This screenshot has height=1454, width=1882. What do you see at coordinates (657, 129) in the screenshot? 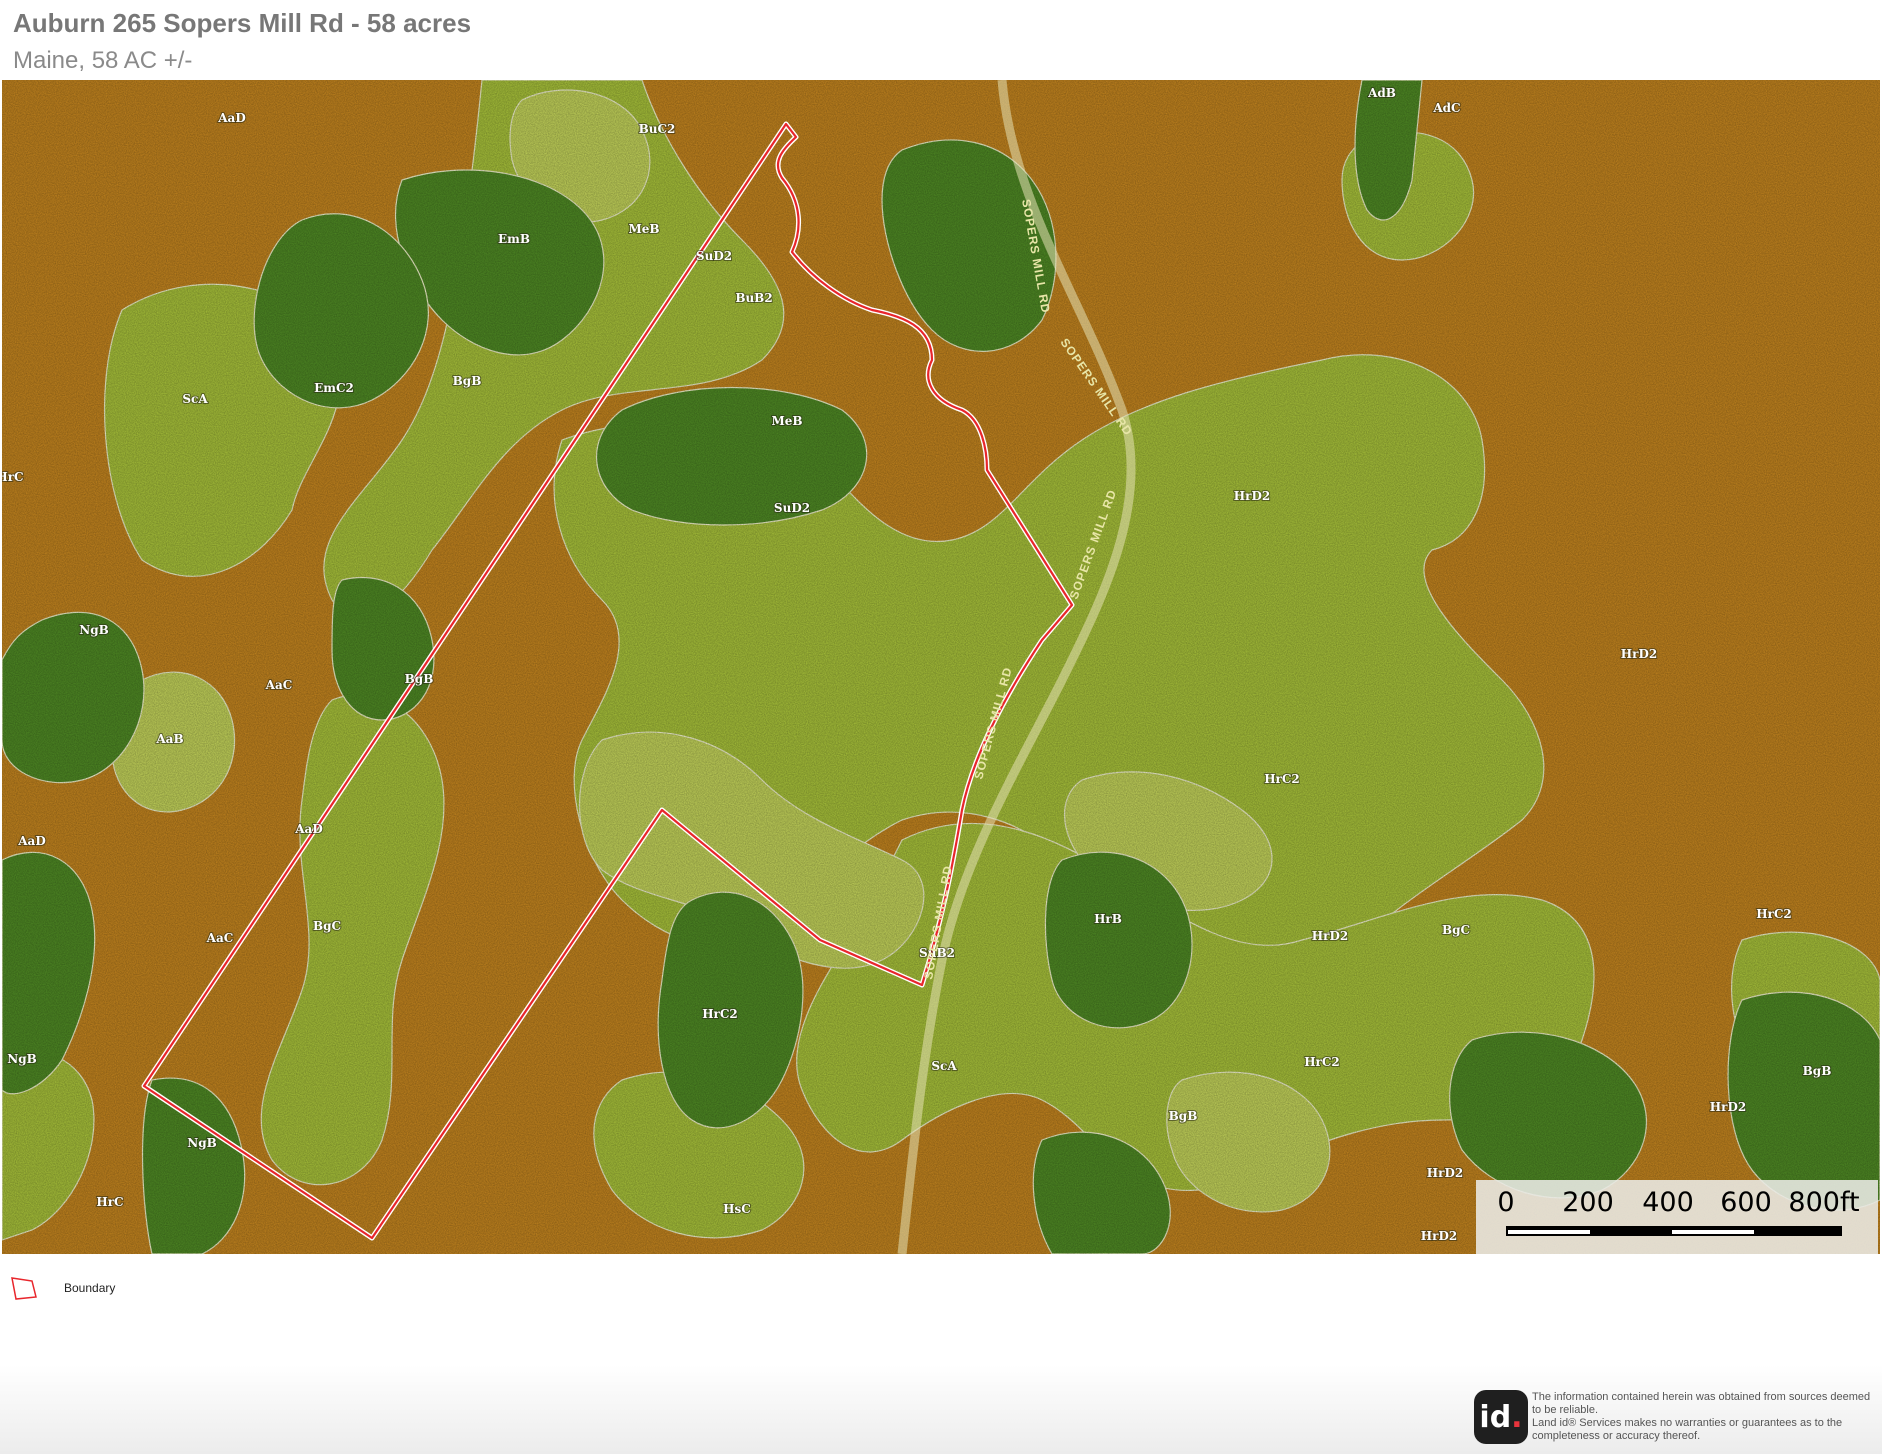
I see `soil-unit-label: BuC2` at bounding box center [657, 129].